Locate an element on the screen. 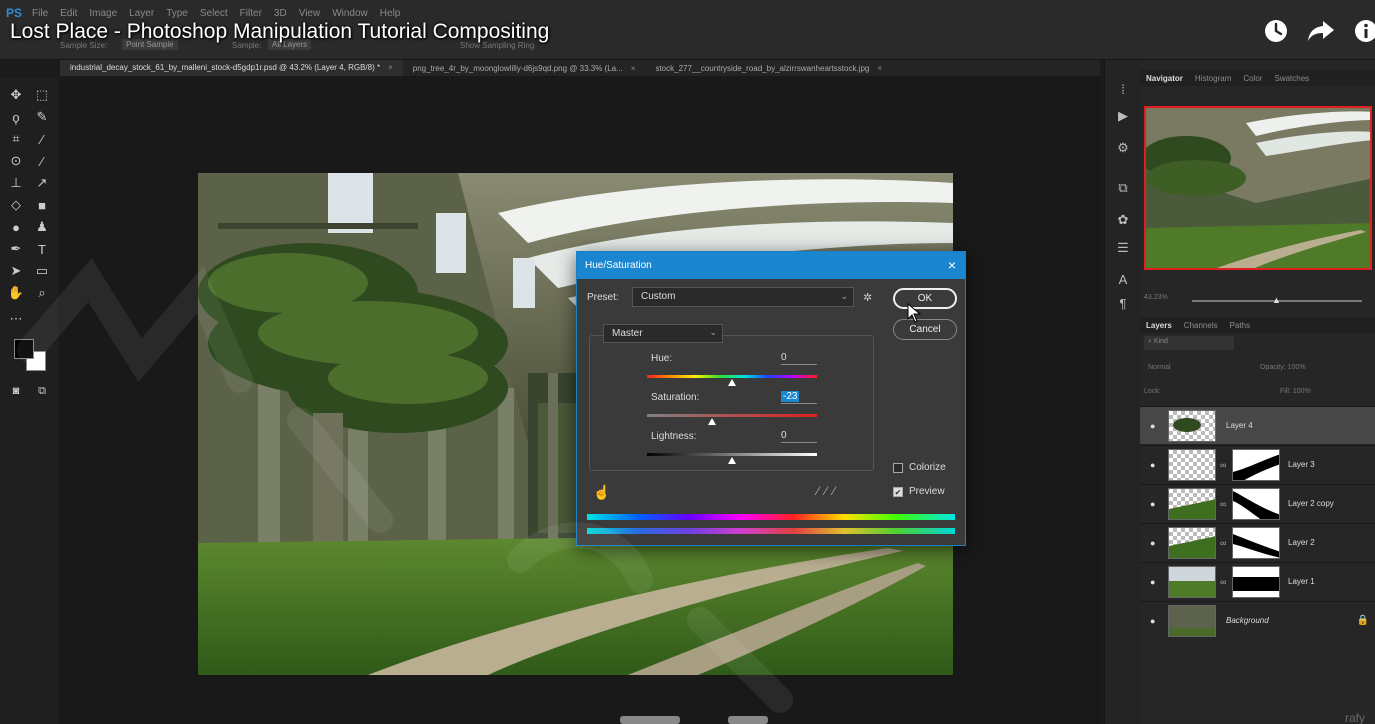 The width and height of the screenshot is (1375, 724). menu-filter: Filter is located at coordinates (251, 13).